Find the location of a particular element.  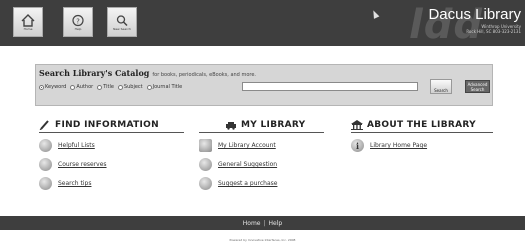

mouse-cursor-icon is located at coordinates (375, 14).